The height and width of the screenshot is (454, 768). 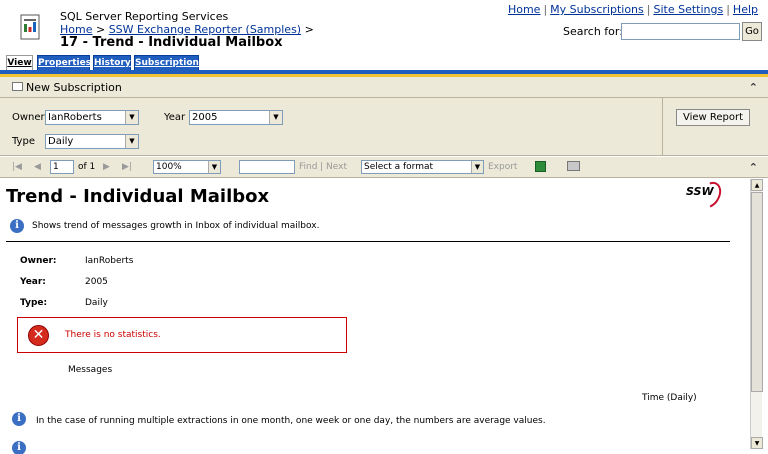 What do you see at coordinates (61, 141) in the screenshot?
I see `type-select-value: Daily` at bounding box center [61, 141].